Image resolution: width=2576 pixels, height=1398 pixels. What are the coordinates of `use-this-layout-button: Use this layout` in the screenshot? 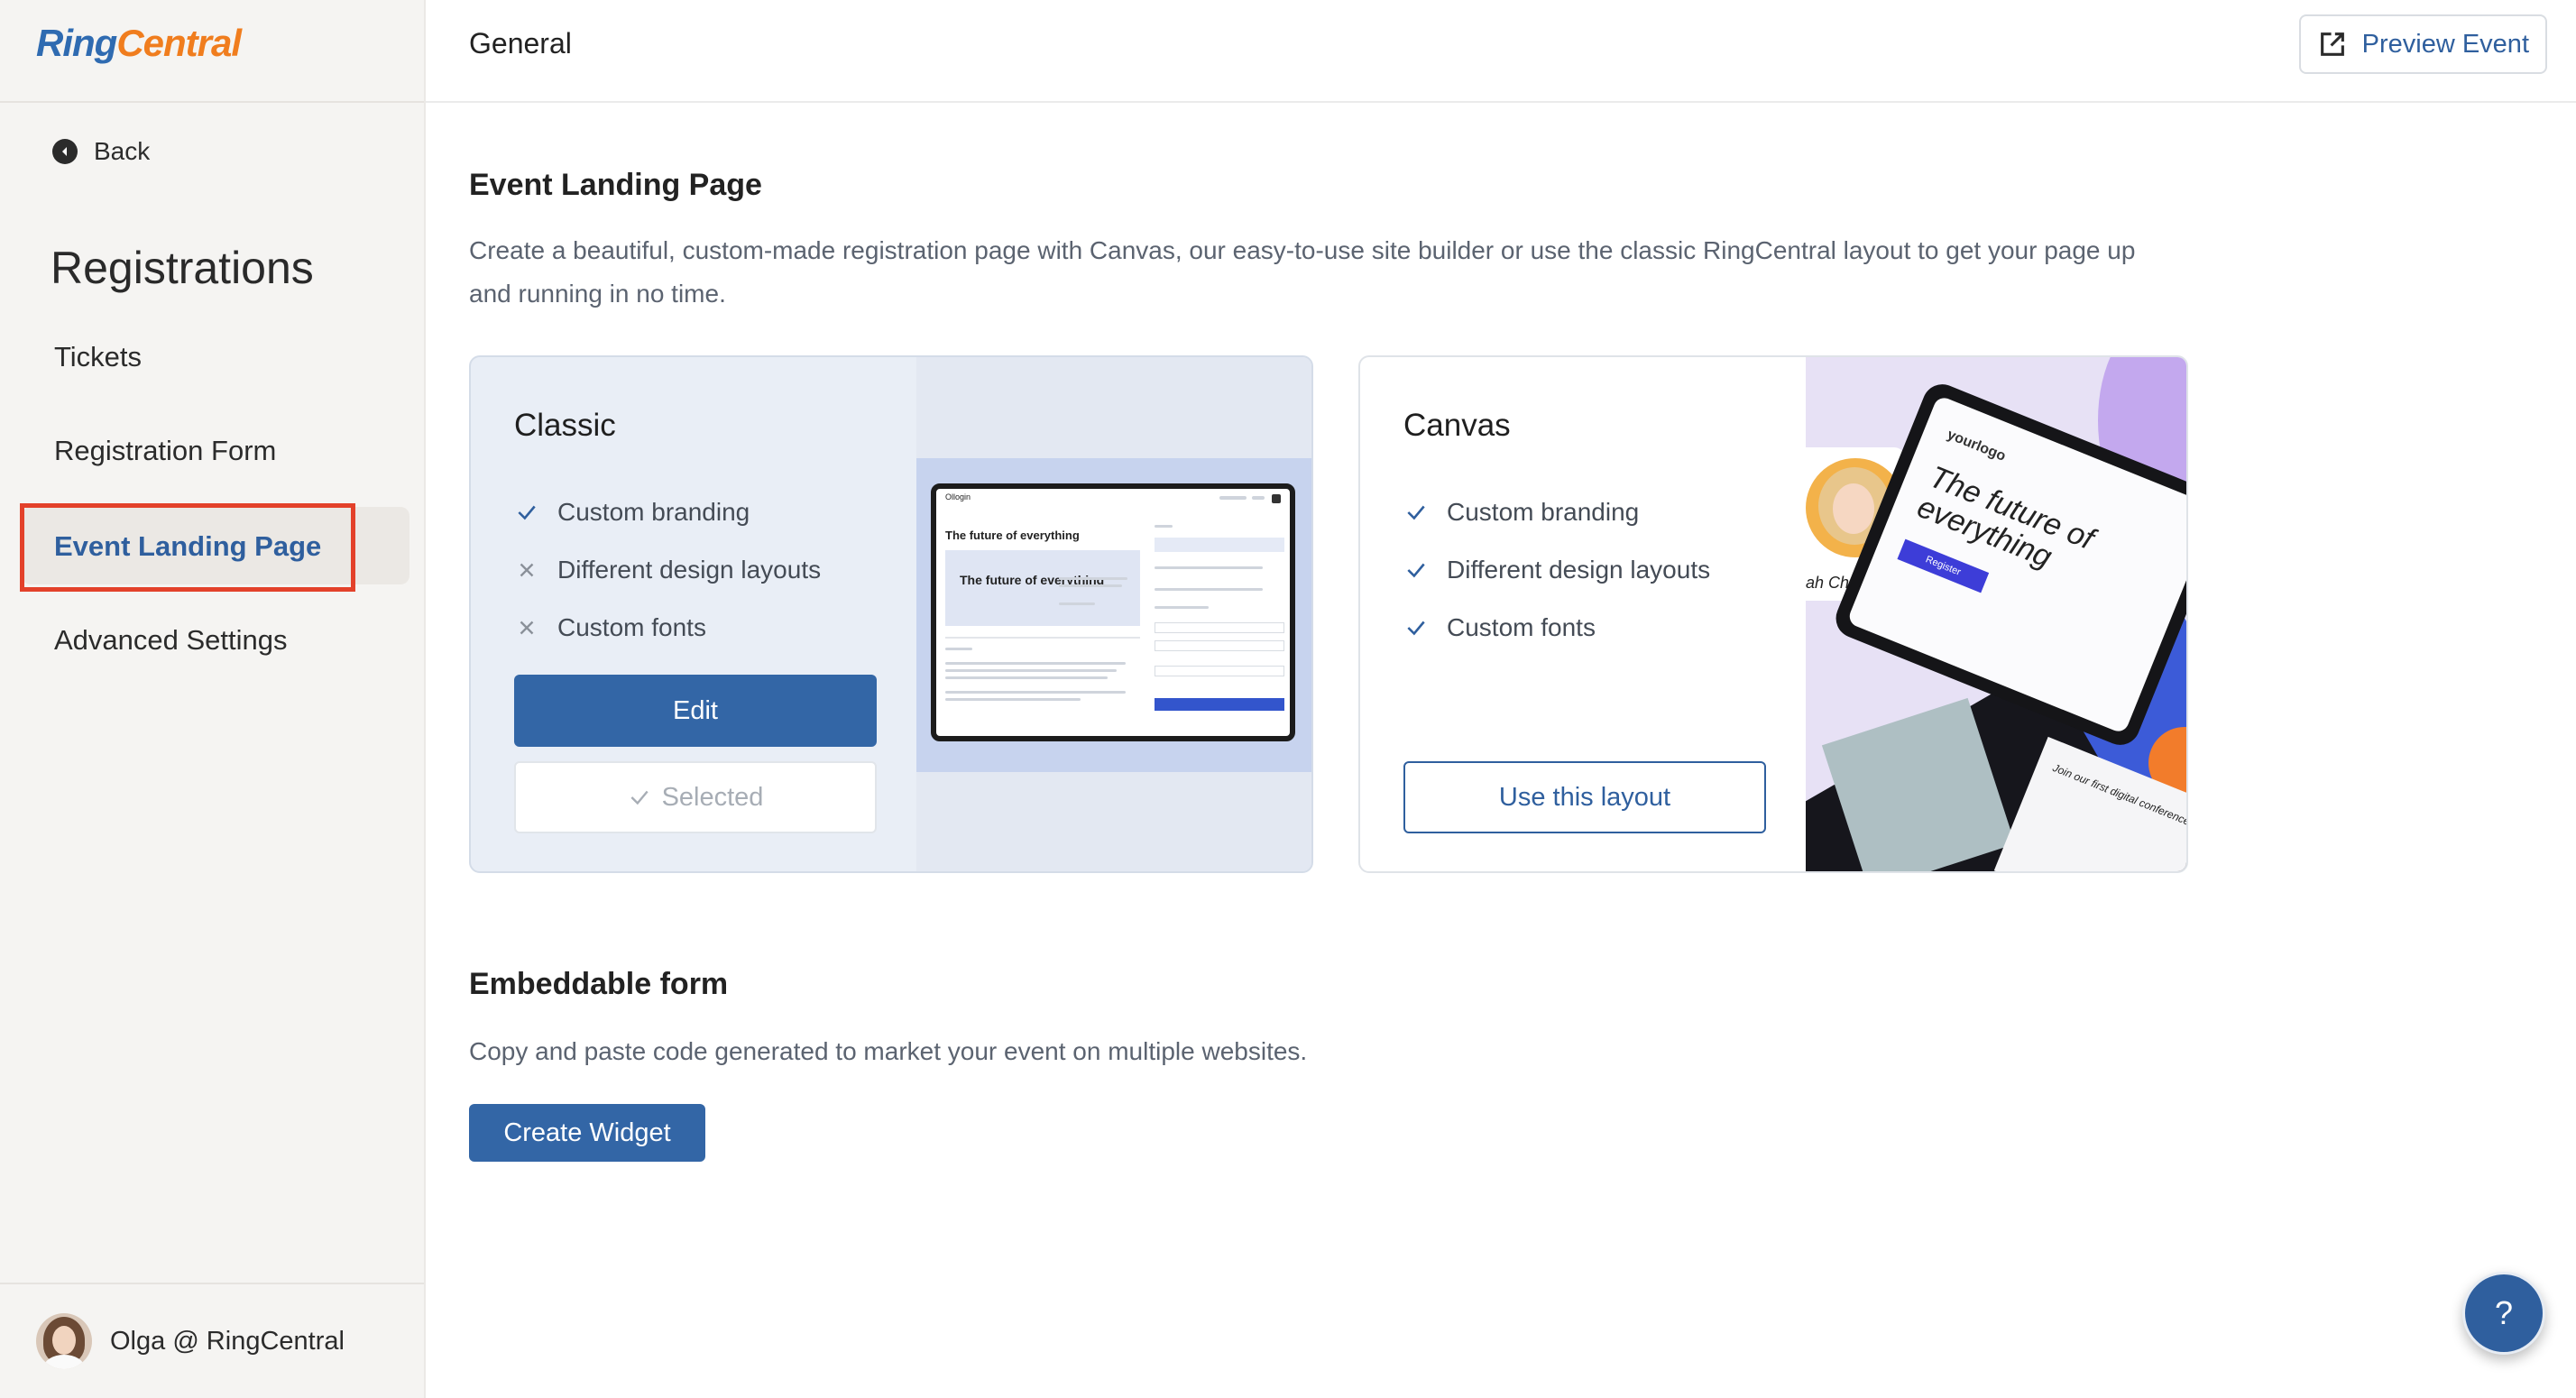 It's located at (1584, 797).